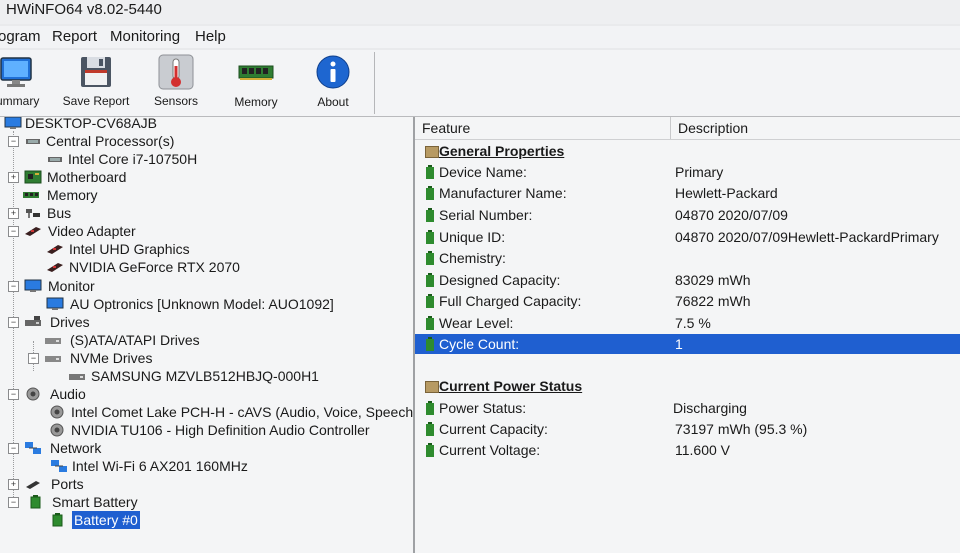 This screenshot has height=553, width=960. I want to click on detail-row: Chemistry:, so click(687, 258).